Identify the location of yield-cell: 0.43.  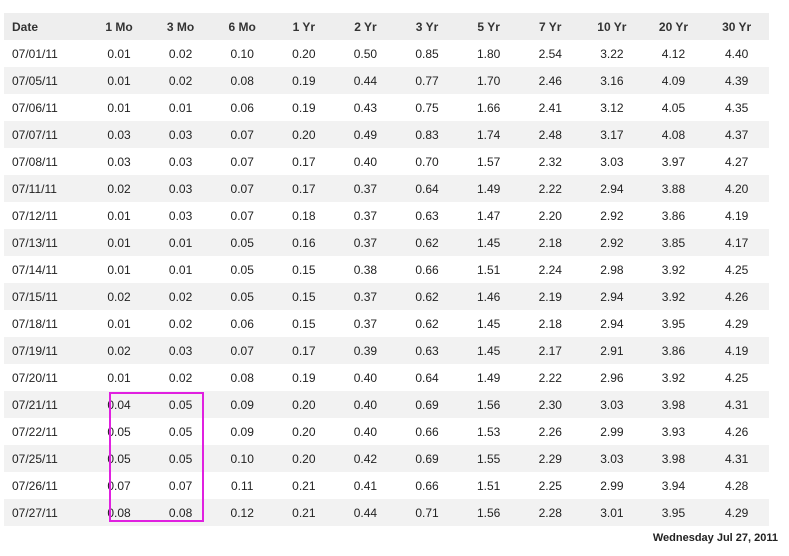
(365, 107).